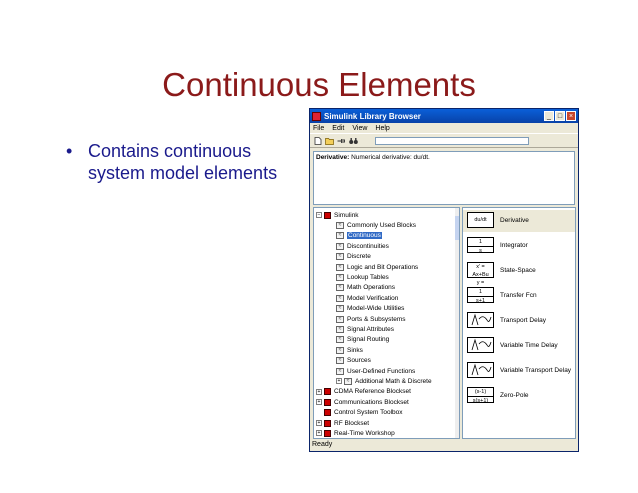  Describe the element at coordinates (364, 236) in the screenshot. I see `tree-item-label: Continuous` at that location.